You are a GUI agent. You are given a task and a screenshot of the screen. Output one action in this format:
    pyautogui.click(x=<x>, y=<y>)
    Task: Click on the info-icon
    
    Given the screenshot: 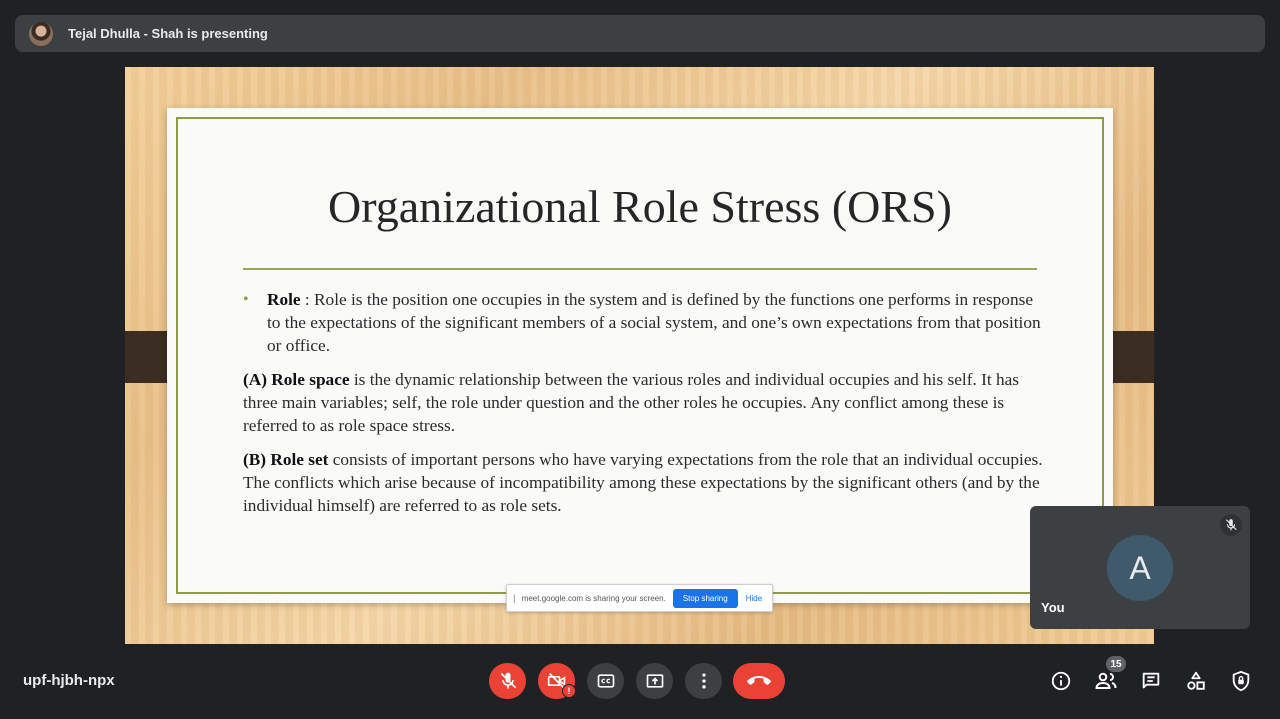 What is the action you would take?
    pyautogui.click(x=1061, y=681)
    